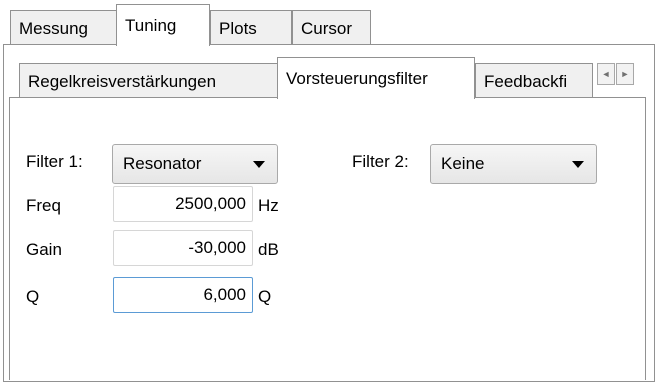  What do you see at coordinates (224, 294) in the screenshot?
I see `q-value: 6,000` at bounding box center [224, 294].